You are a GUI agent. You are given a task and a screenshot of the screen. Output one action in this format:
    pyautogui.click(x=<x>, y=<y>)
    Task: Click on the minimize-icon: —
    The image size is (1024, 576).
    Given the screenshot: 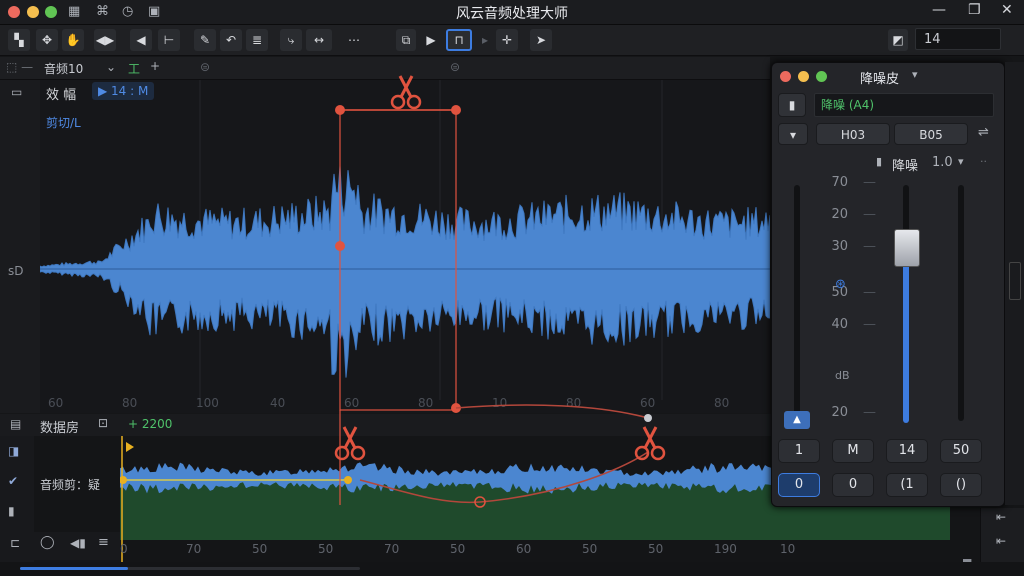 What is the action you would take?
    pyautogui.click(x=939, y=10)
    